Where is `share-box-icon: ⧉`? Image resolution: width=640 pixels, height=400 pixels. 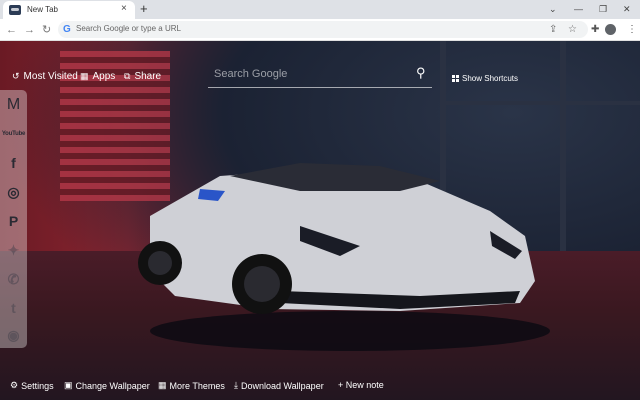 share-box-icon: ⧉ is located at coordinates (127, 76).